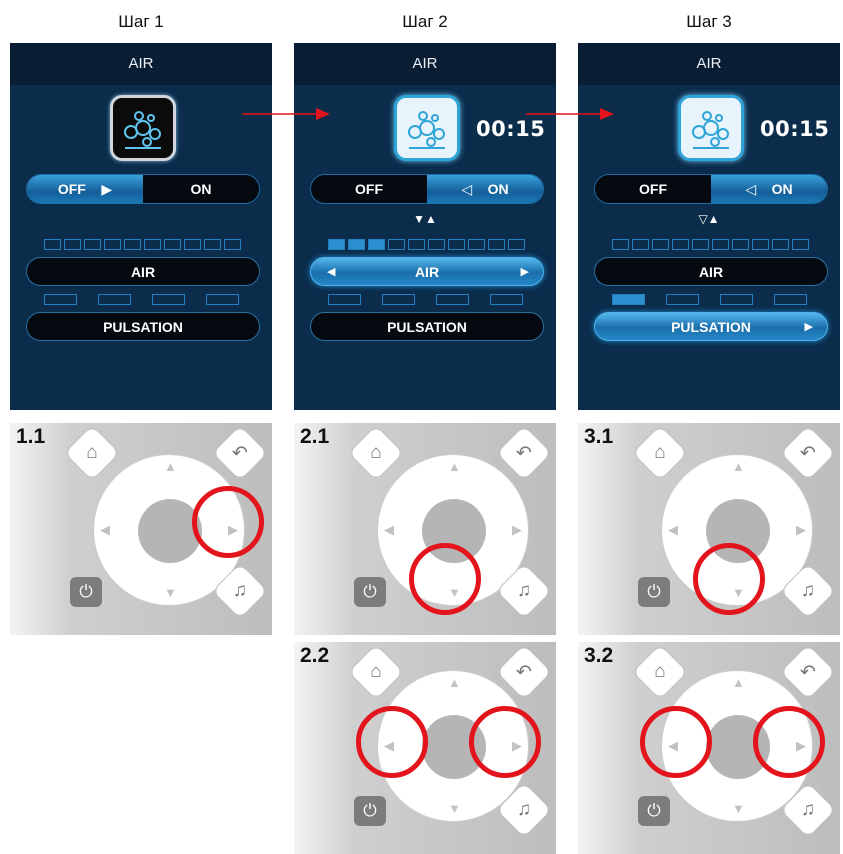 Image resolution: width=843 pixels, height=854 pixels. I want to click on remote-label: 2.2, so click(315, 655).